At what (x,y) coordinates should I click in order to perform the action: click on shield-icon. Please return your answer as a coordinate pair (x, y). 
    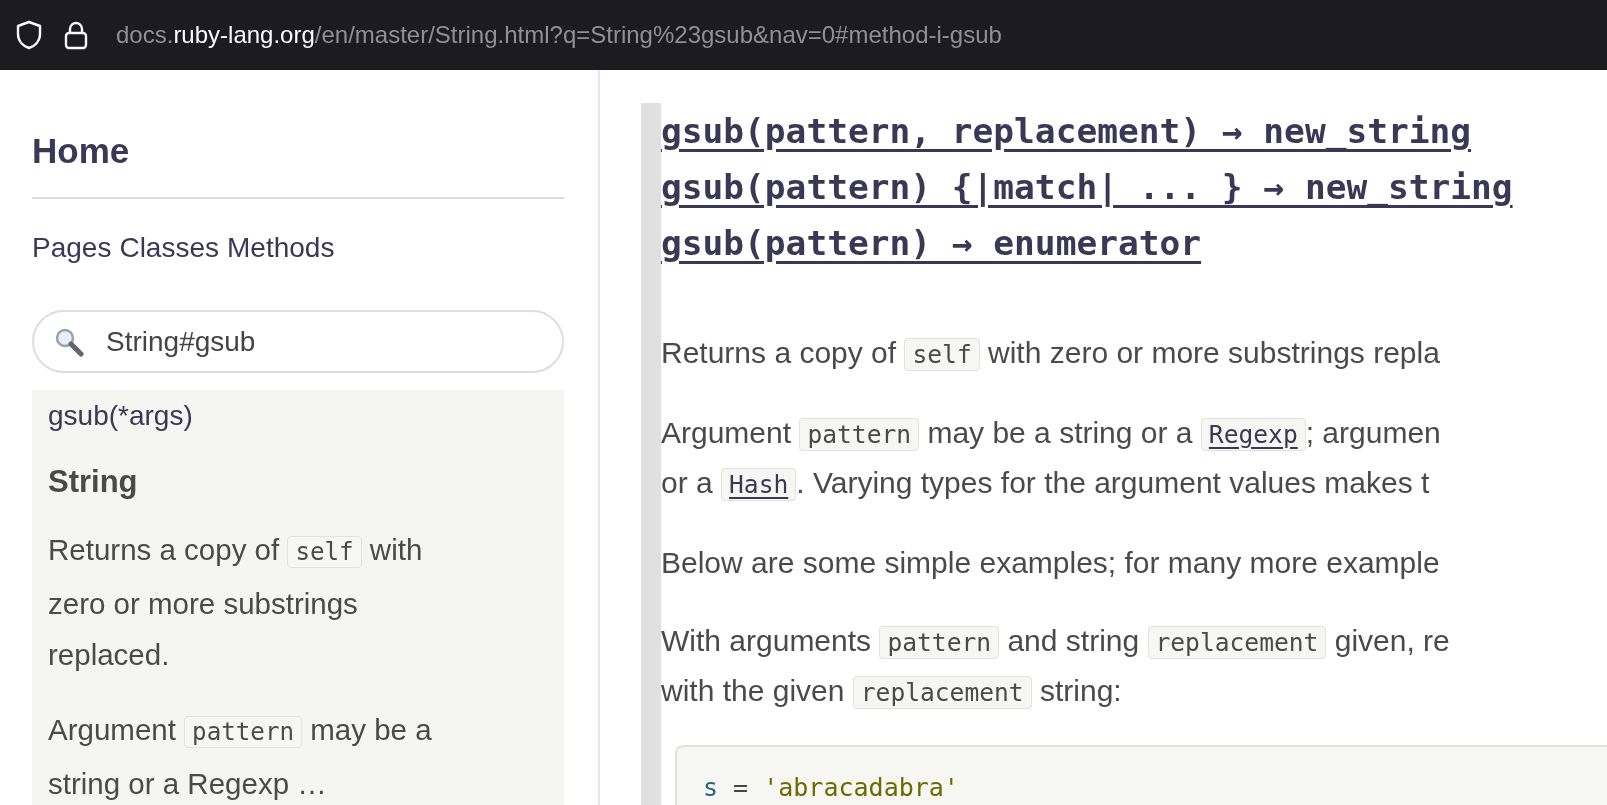
    Looking at the image, I should click on (29, 35).